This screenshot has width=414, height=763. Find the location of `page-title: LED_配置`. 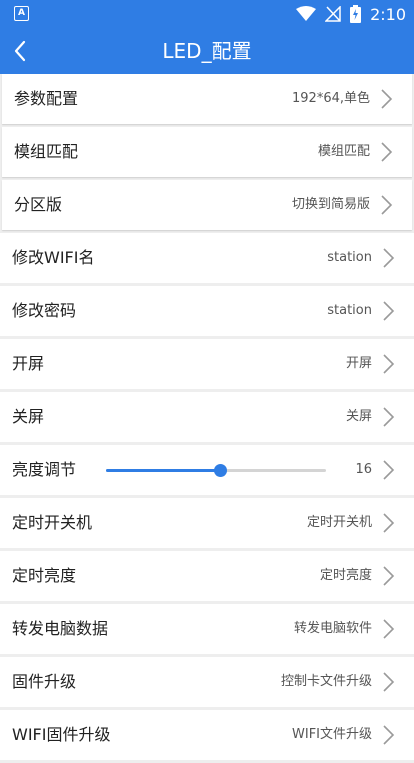

page-title: LED_配置 is located at coordinates (207, 51).